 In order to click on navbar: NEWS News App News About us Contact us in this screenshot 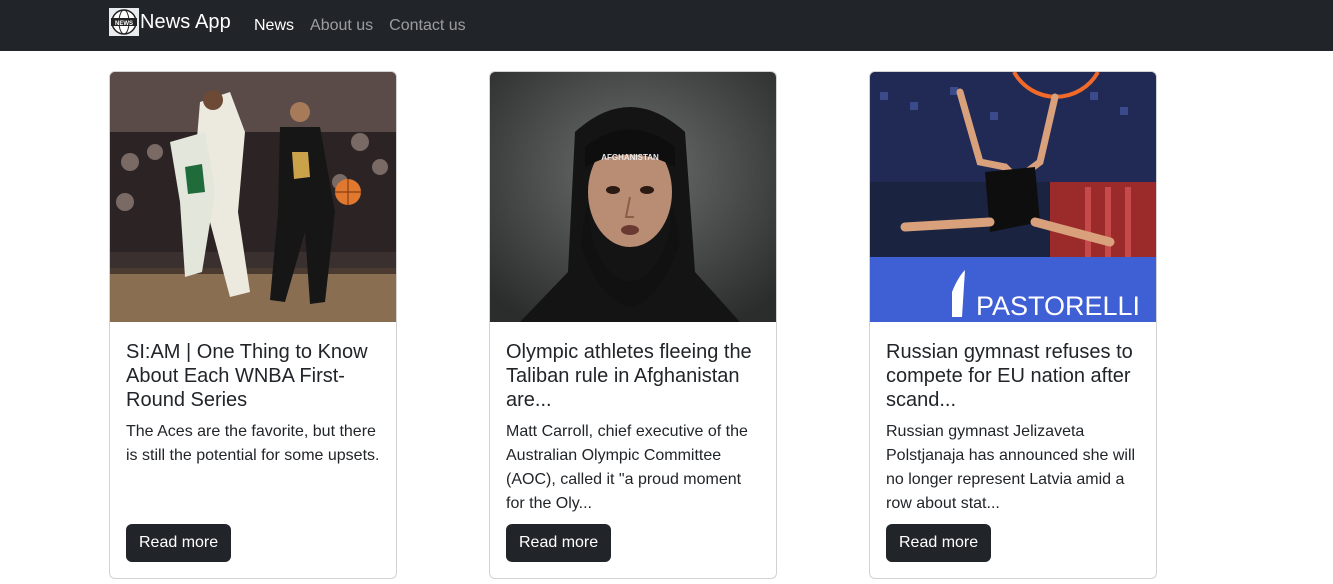, I will do `click(666, 25)`.